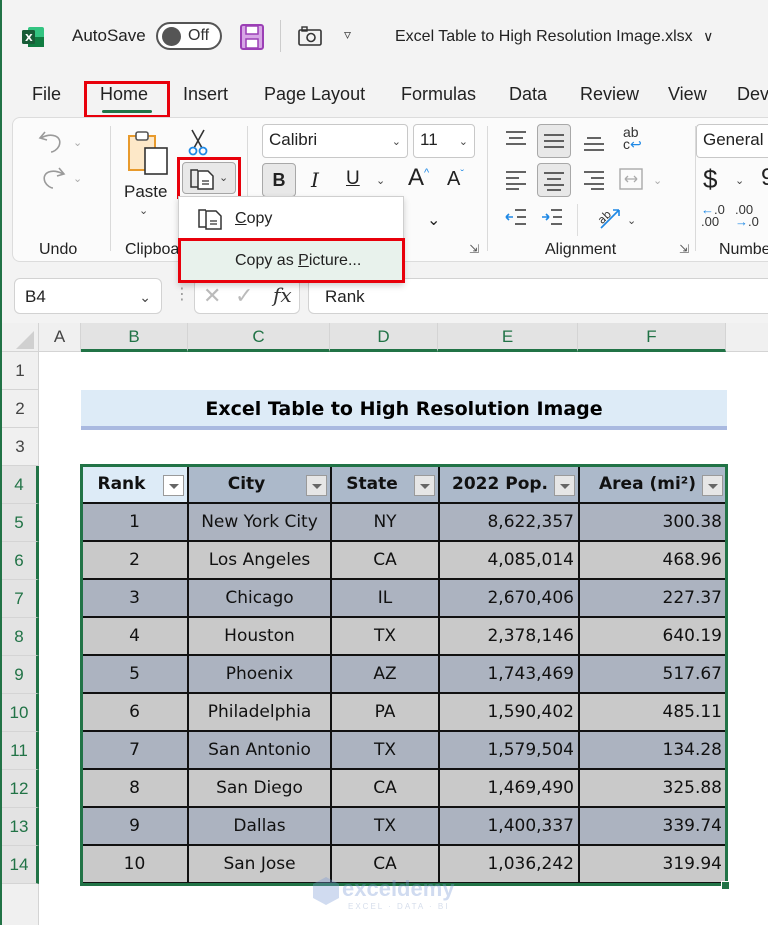 The image size is (768, 925). Describe the element at coordinates (385, 522) in the screenshot. I see `cell-state: NY` at that location.